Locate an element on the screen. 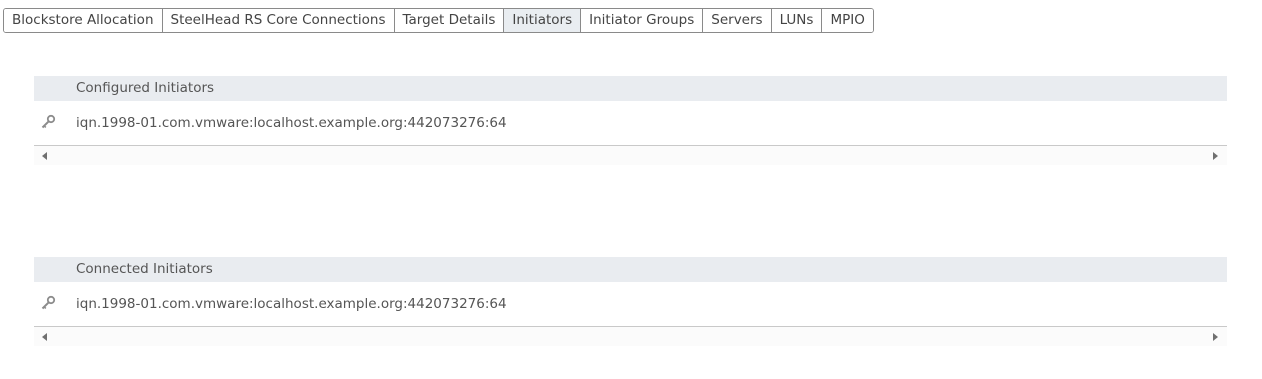  tab-target-details: Target Details is located at coordinates (448, 20).